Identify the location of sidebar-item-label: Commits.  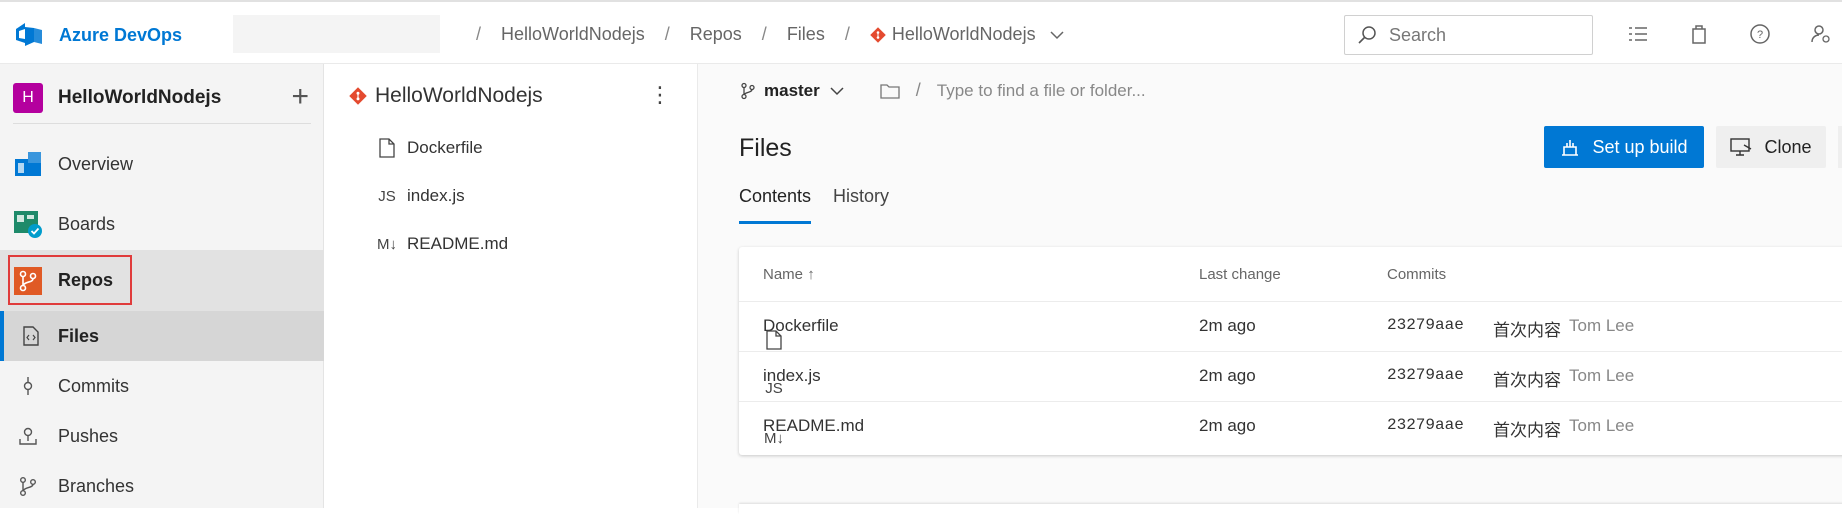
(93, 385).